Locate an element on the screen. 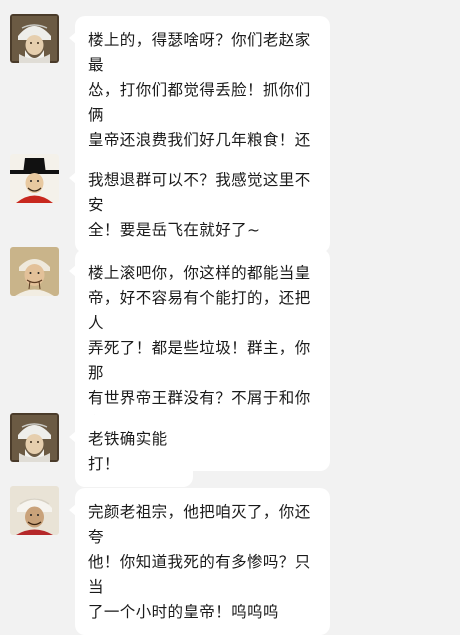 The height and width of the screenshot is (635, 460). message-bubble: 我想退群可以不？我感觉这里不安 全！要是岳飞在就好了~ is located at coordinates (199, 204).